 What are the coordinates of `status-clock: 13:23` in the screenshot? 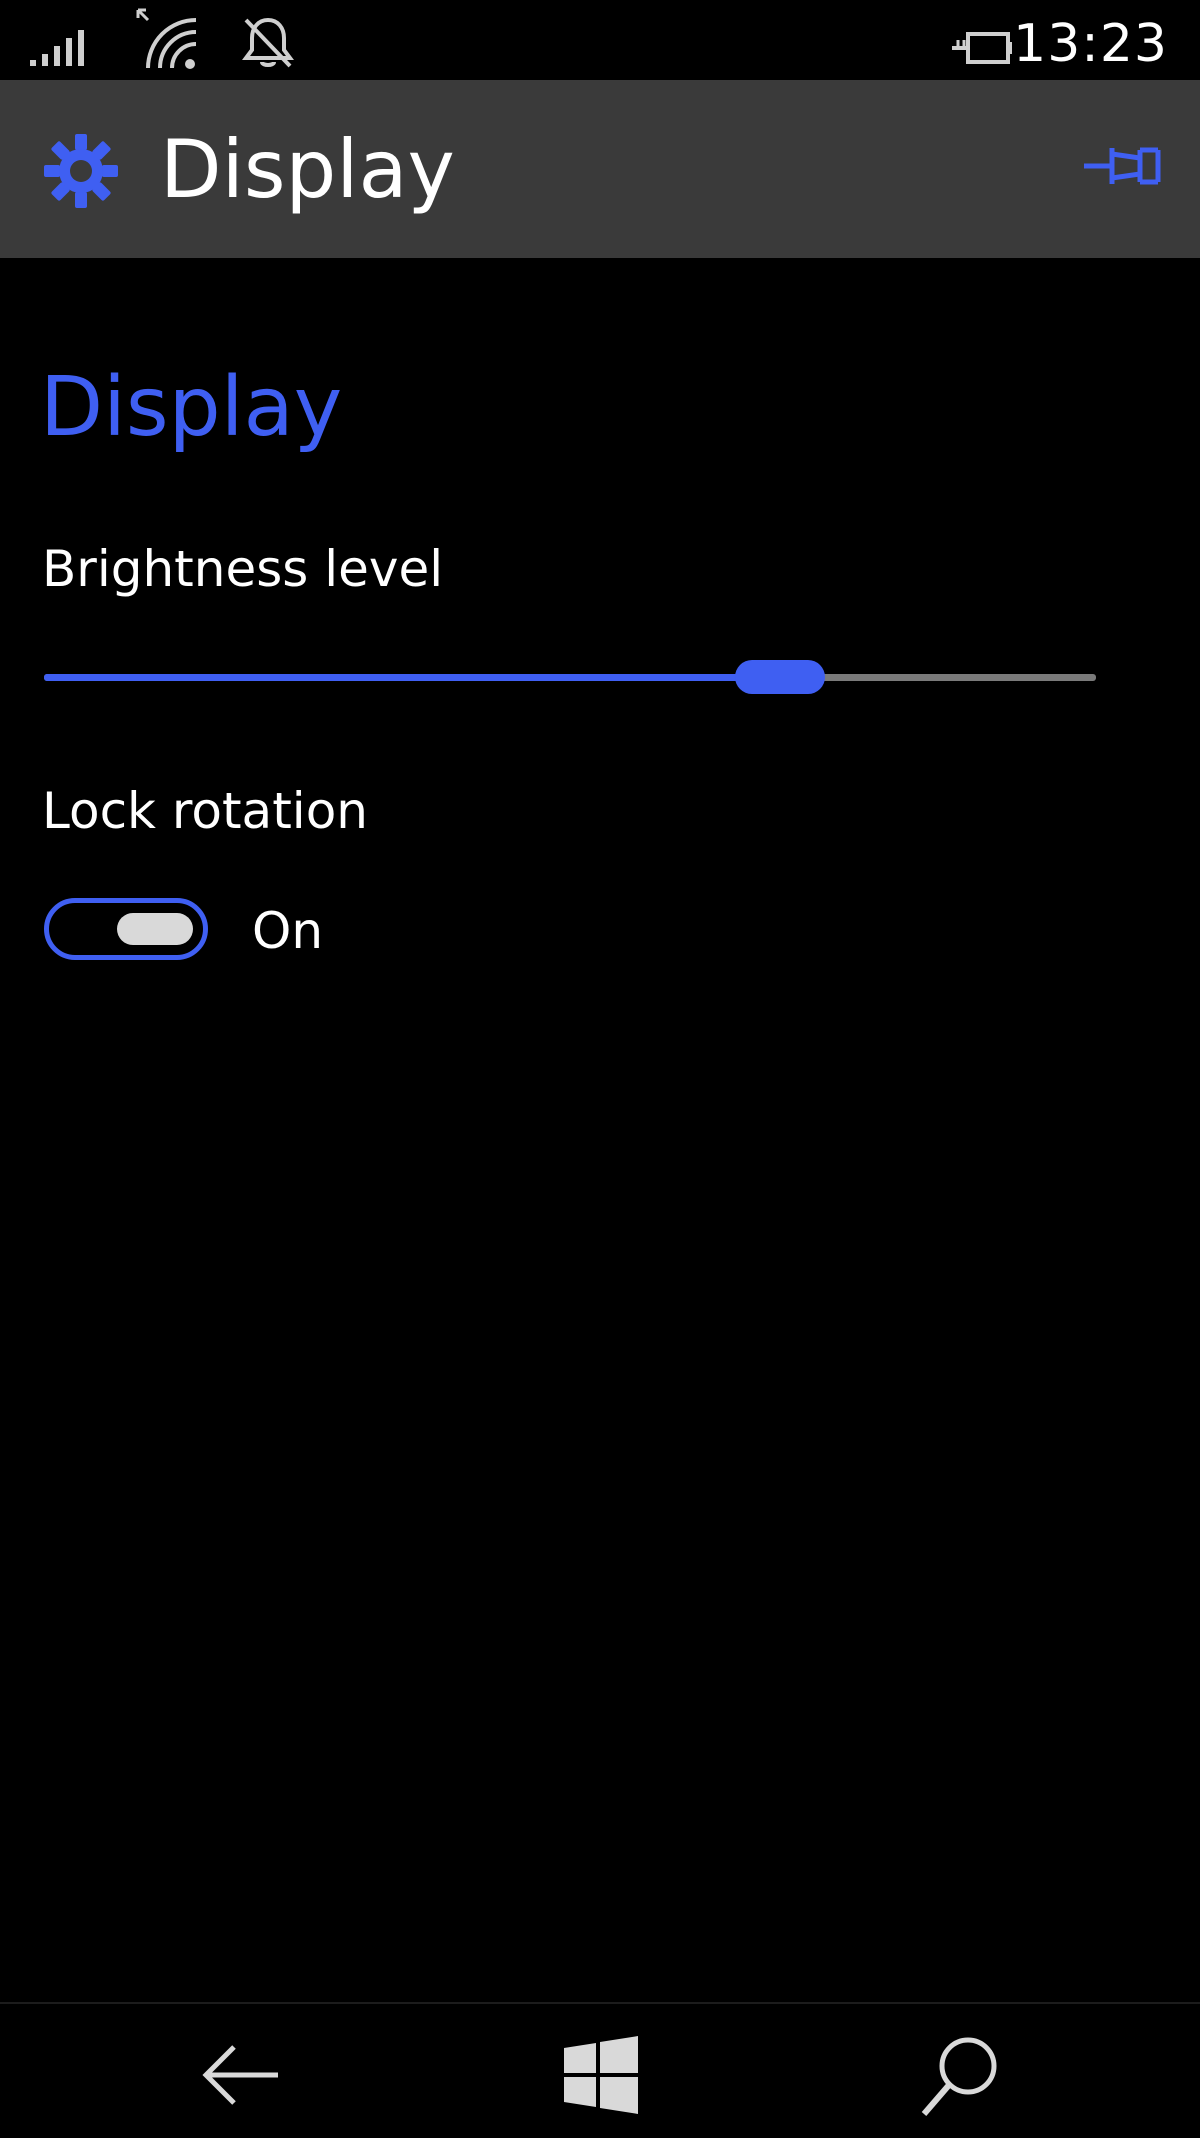 It's located at (1090, 44).